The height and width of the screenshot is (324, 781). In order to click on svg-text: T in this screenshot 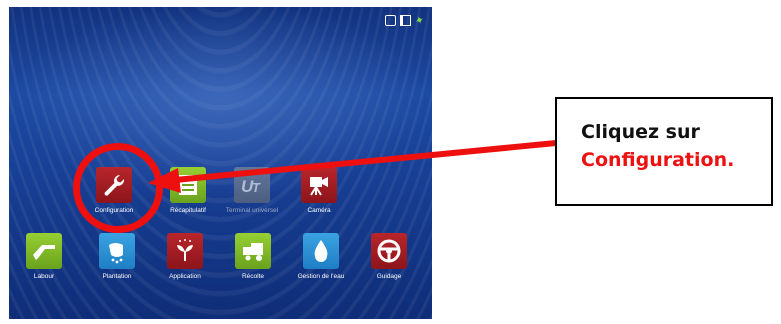, I will do `click(256, 187)`.